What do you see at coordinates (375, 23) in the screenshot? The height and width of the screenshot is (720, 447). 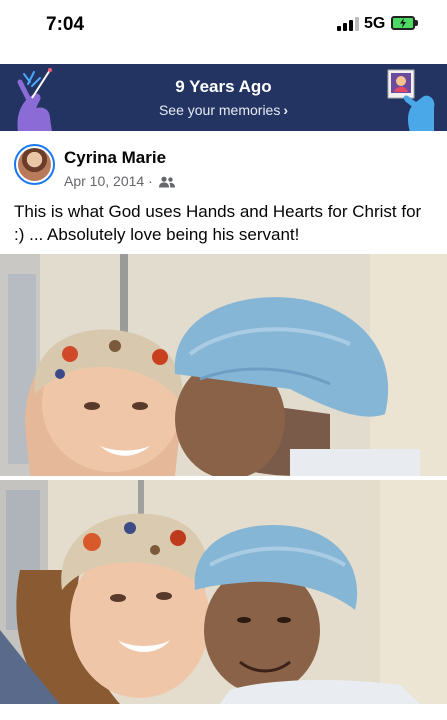 I see `network-label: 5G` at bounding box center [375, 23].